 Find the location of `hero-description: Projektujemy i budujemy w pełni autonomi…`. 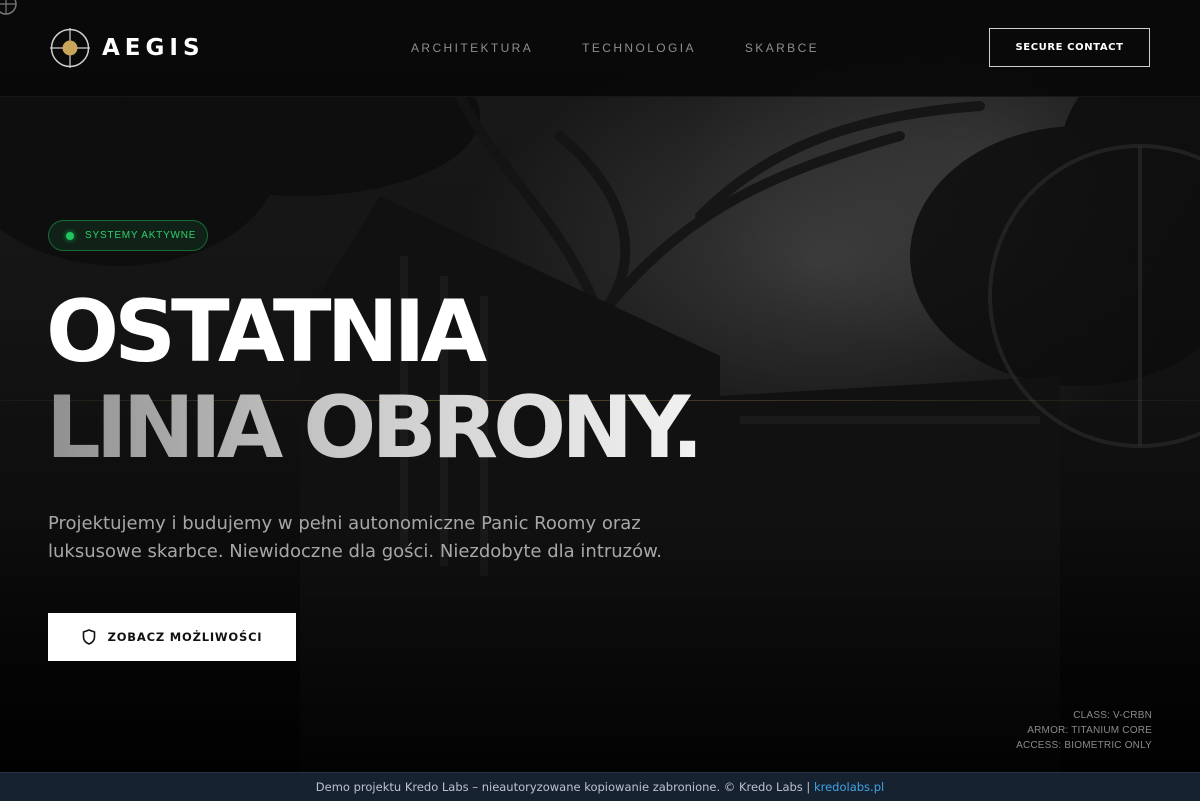

hero-description: Projektujemy i budujemy w pełni autonomi… is located at coordinates (388, 538).